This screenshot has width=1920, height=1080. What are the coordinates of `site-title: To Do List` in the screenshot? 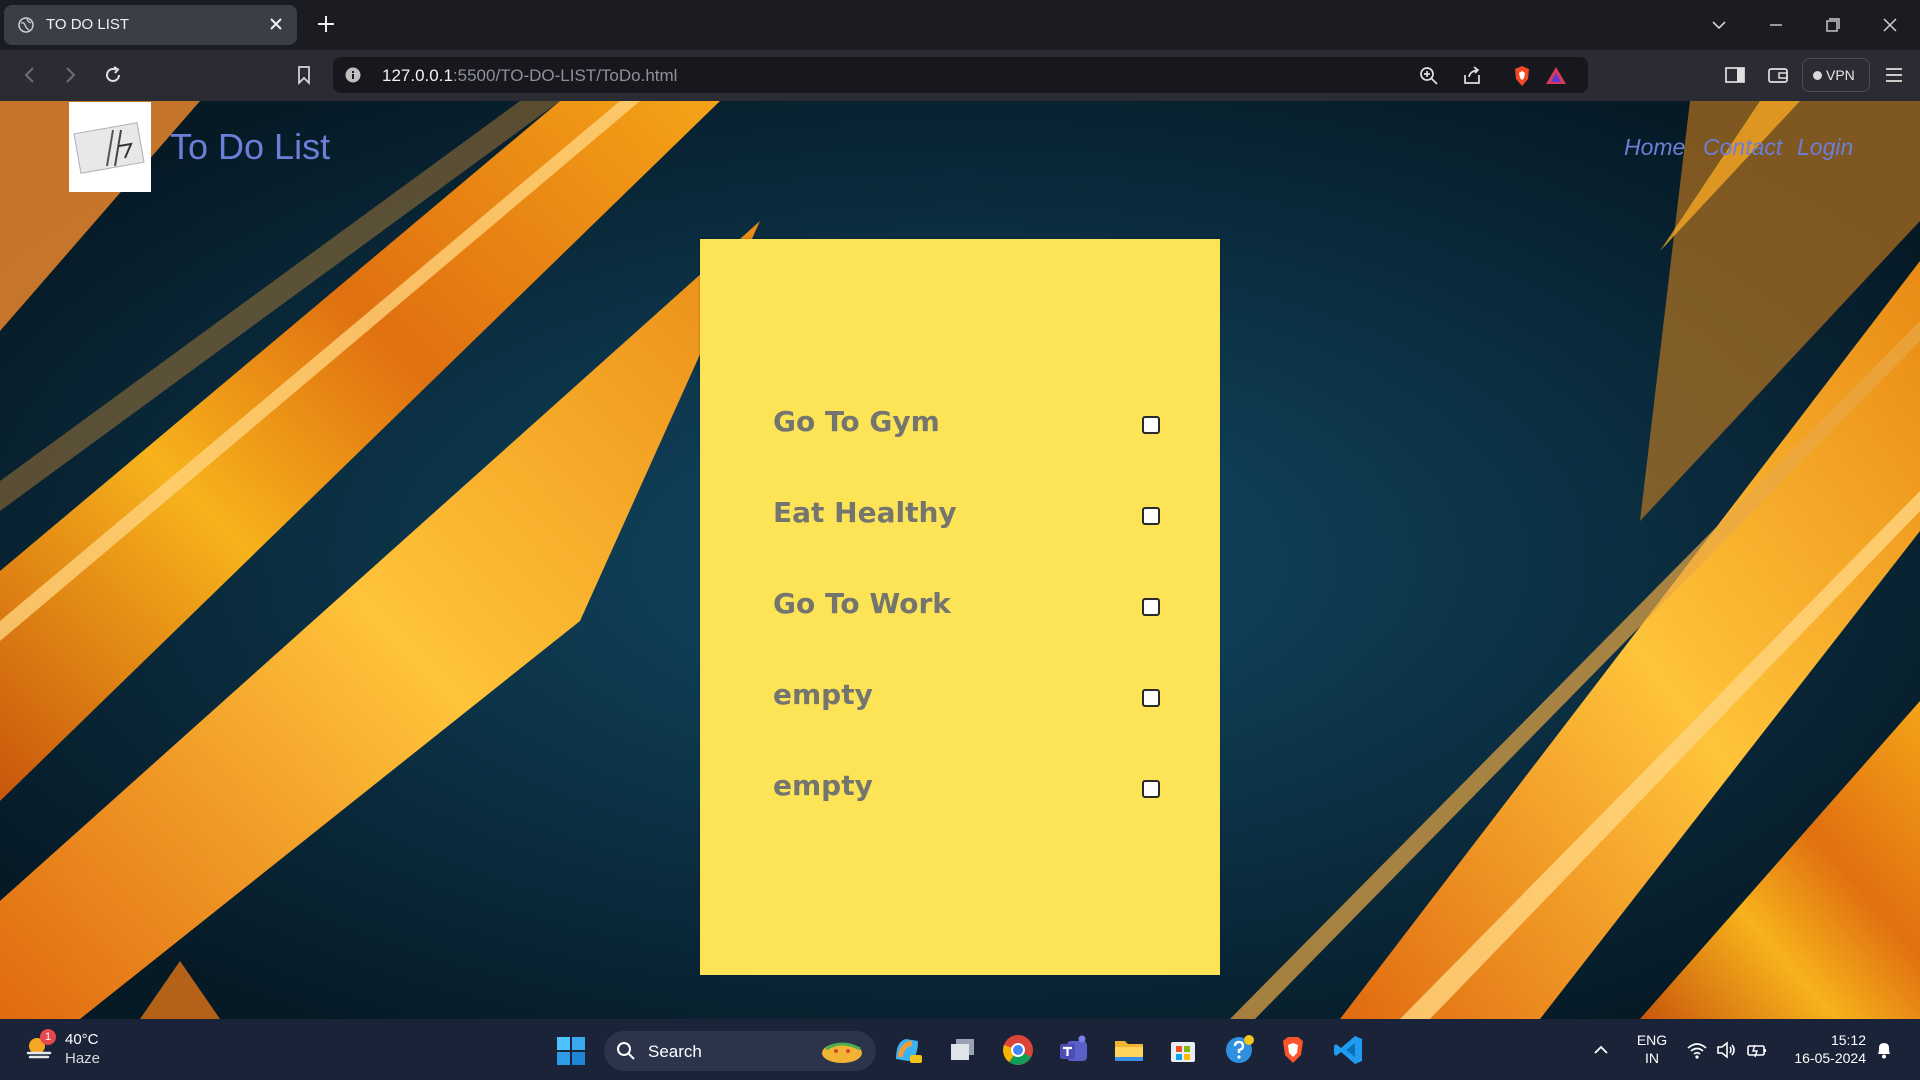 It's located at (250, 147).